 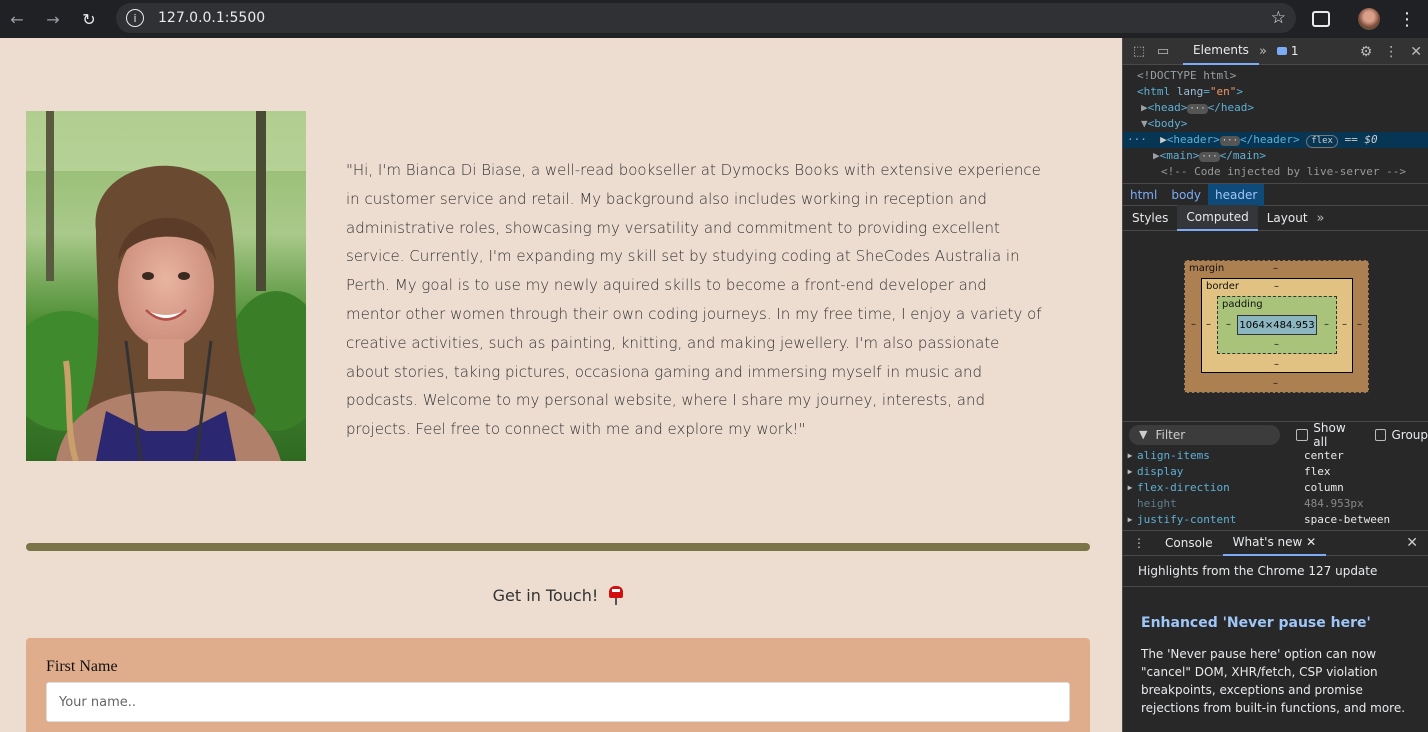 I want to click on property-name: display, so click(x=1160, y=471).